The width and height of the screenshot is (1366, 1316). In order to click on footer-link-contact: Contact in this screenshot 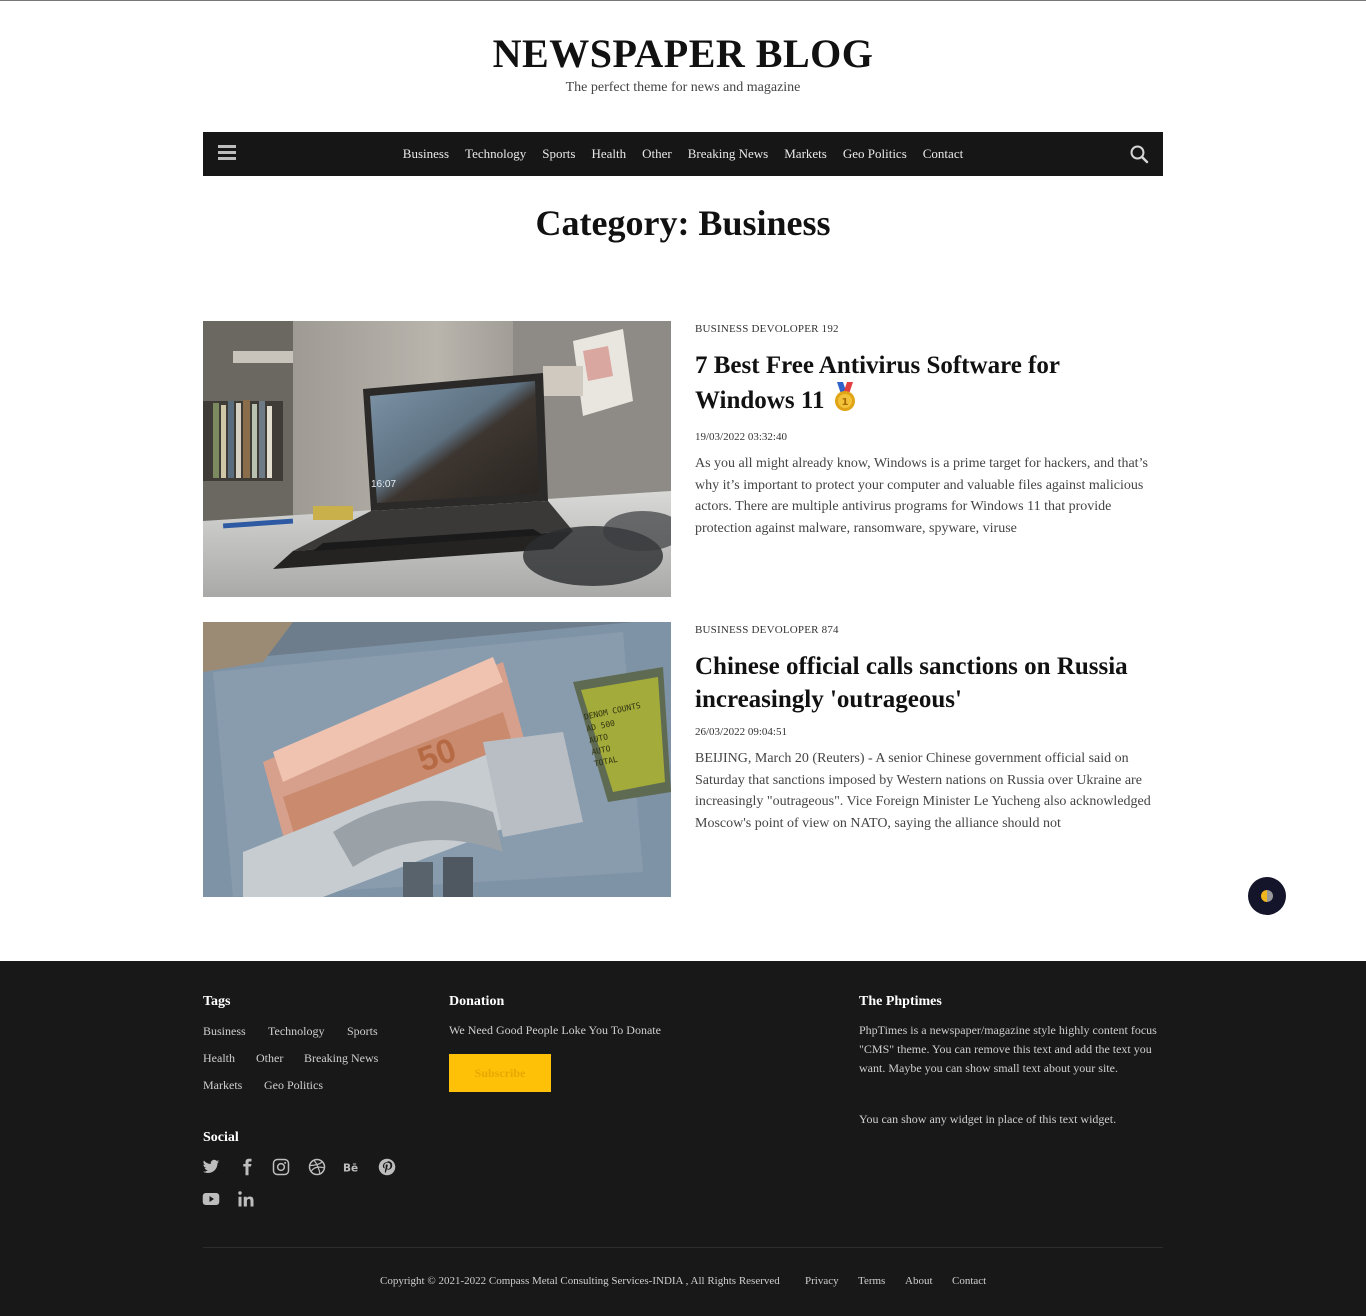, I will do `click(969, 1281)`.